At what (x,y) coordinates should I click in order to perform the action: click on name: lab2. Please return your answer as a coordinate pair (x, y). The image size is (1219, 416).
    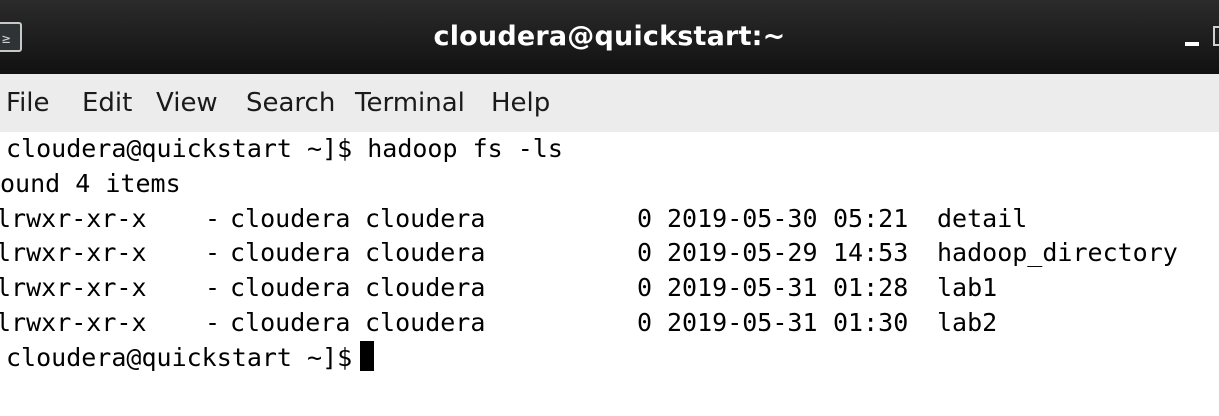
    Looking at the image, I should click on (967, 322).